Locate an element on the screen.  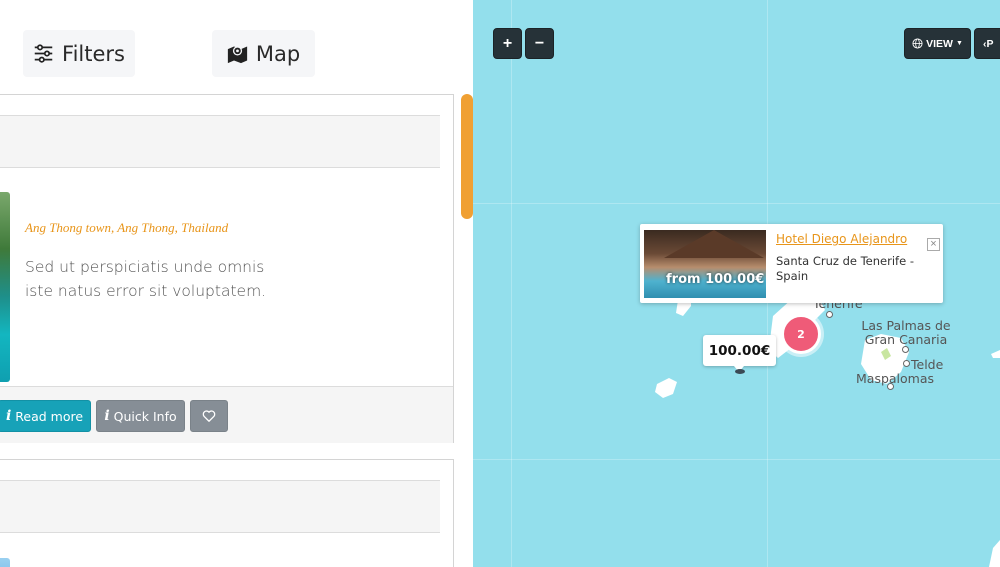
price-marker: 100.00€ is located at coordinates (739, 353).